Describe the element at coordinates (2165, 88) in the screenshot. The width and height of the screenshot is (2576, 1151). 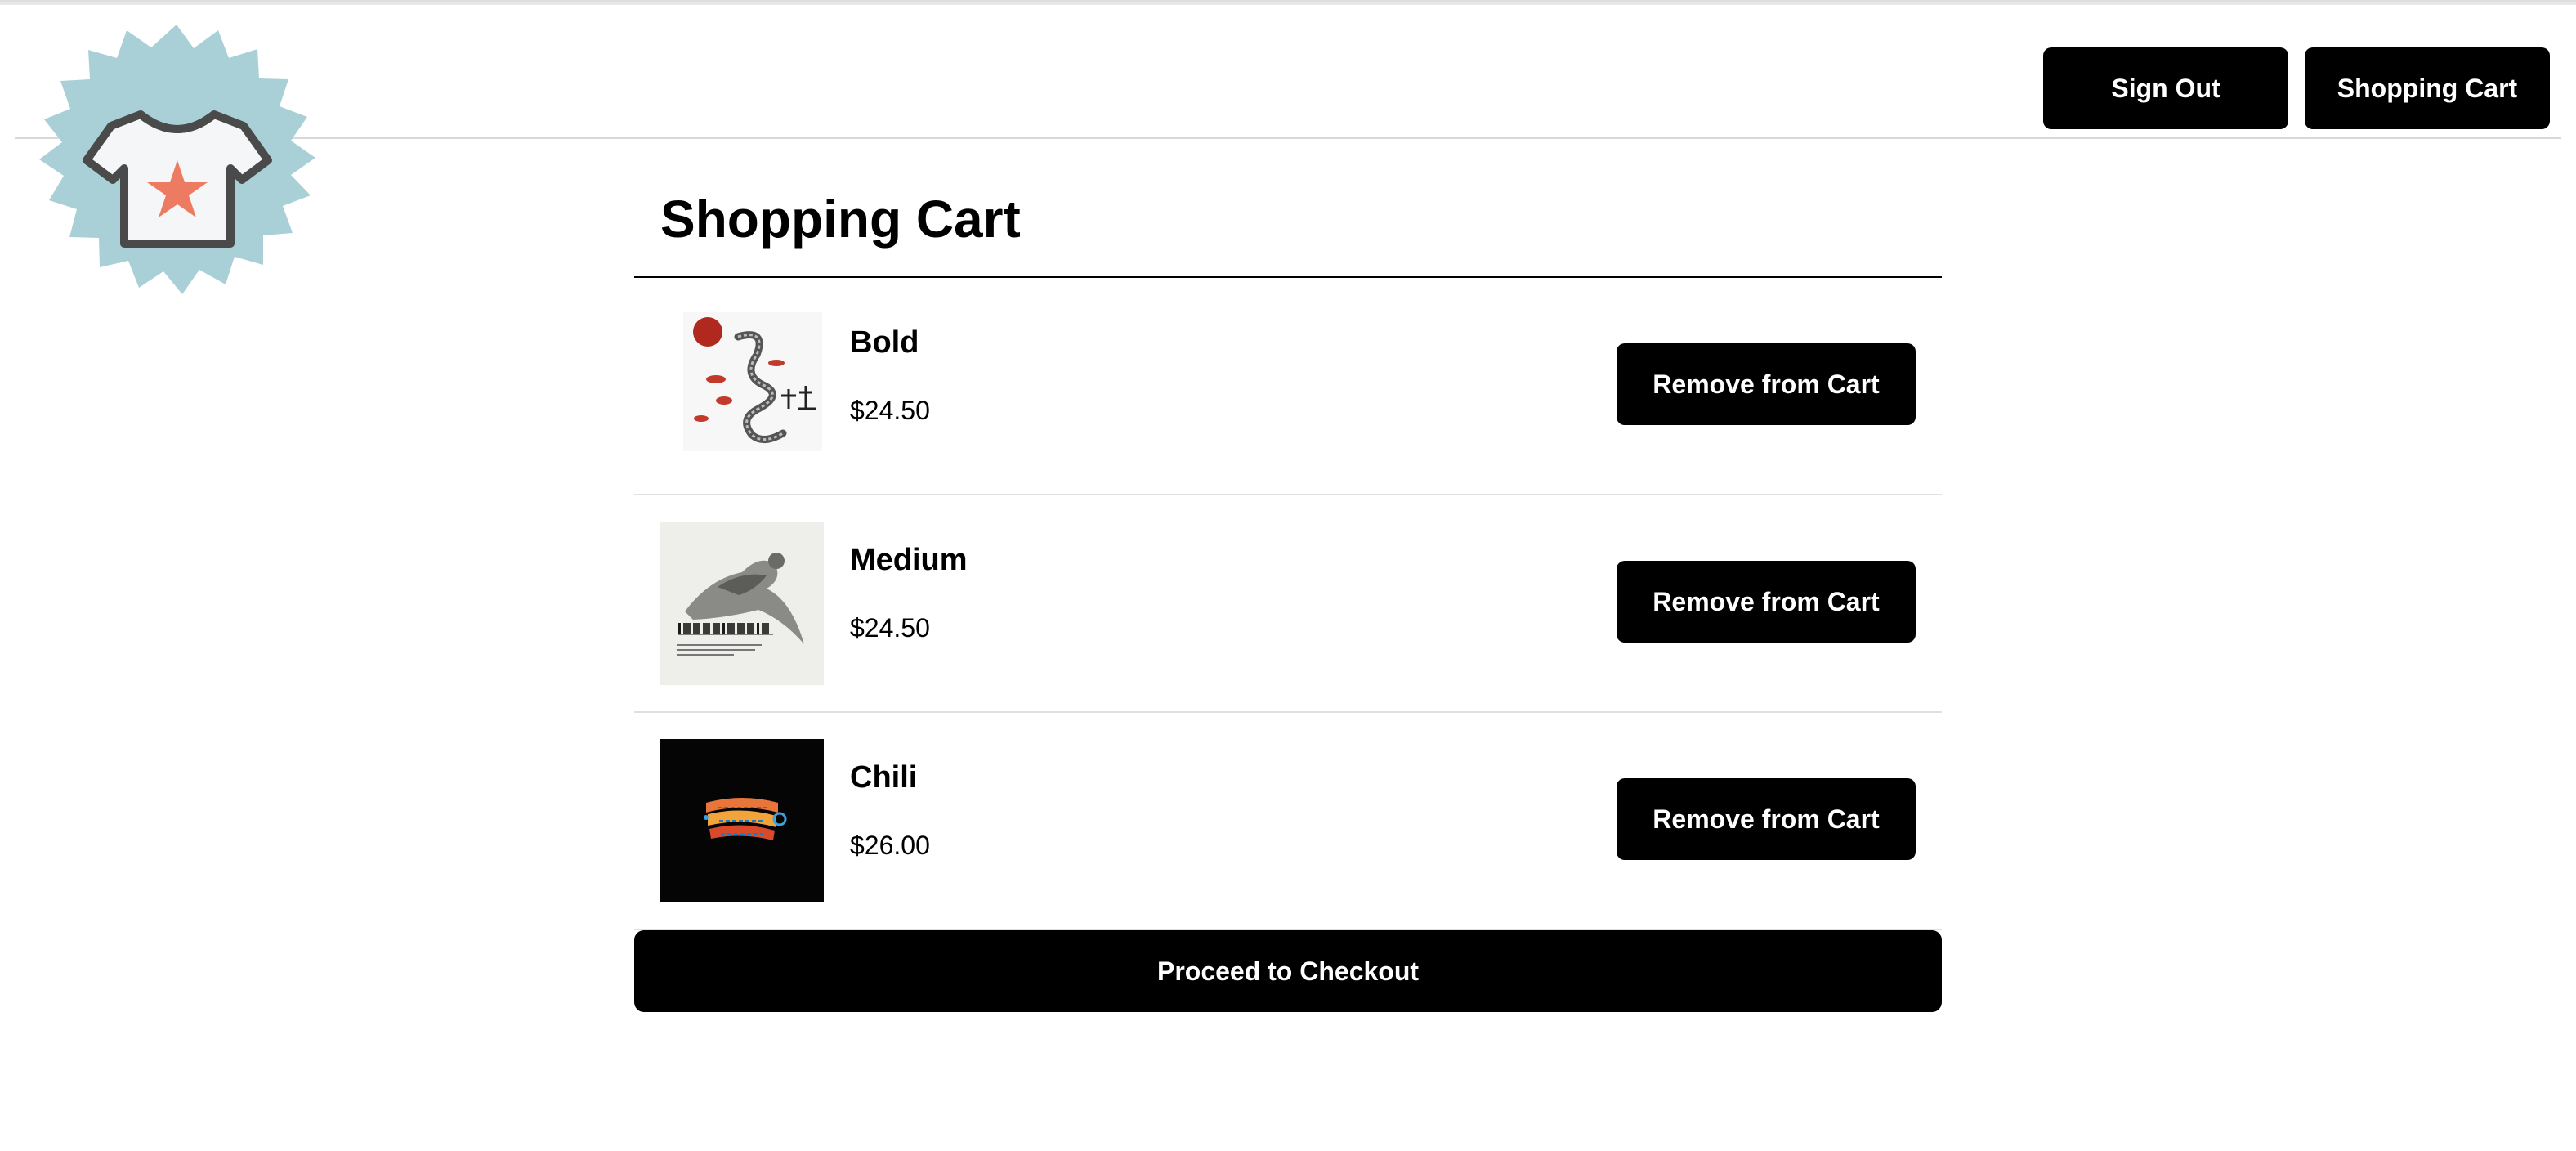
I see `sign-out-button: Sign Out` at that location.